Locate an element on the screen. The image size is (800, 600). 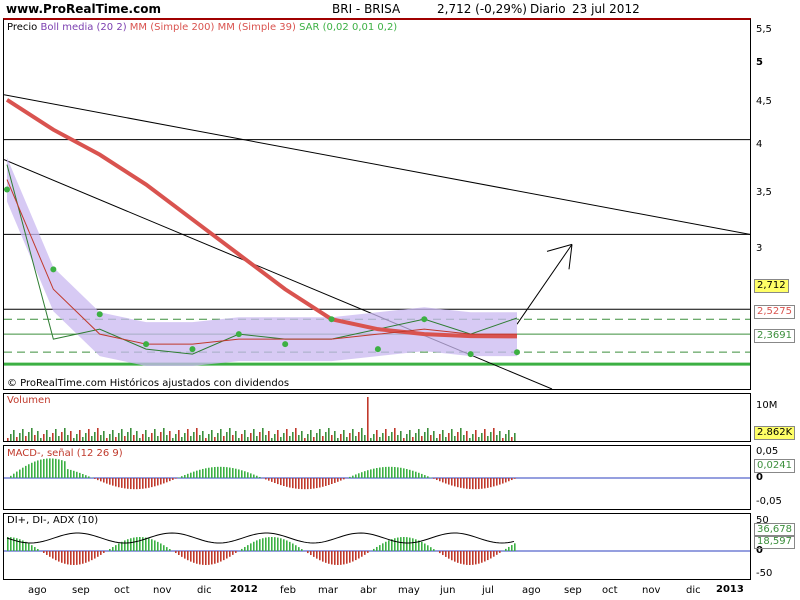
sar-badge: 2,3691 is located at coordinates (774, 336).